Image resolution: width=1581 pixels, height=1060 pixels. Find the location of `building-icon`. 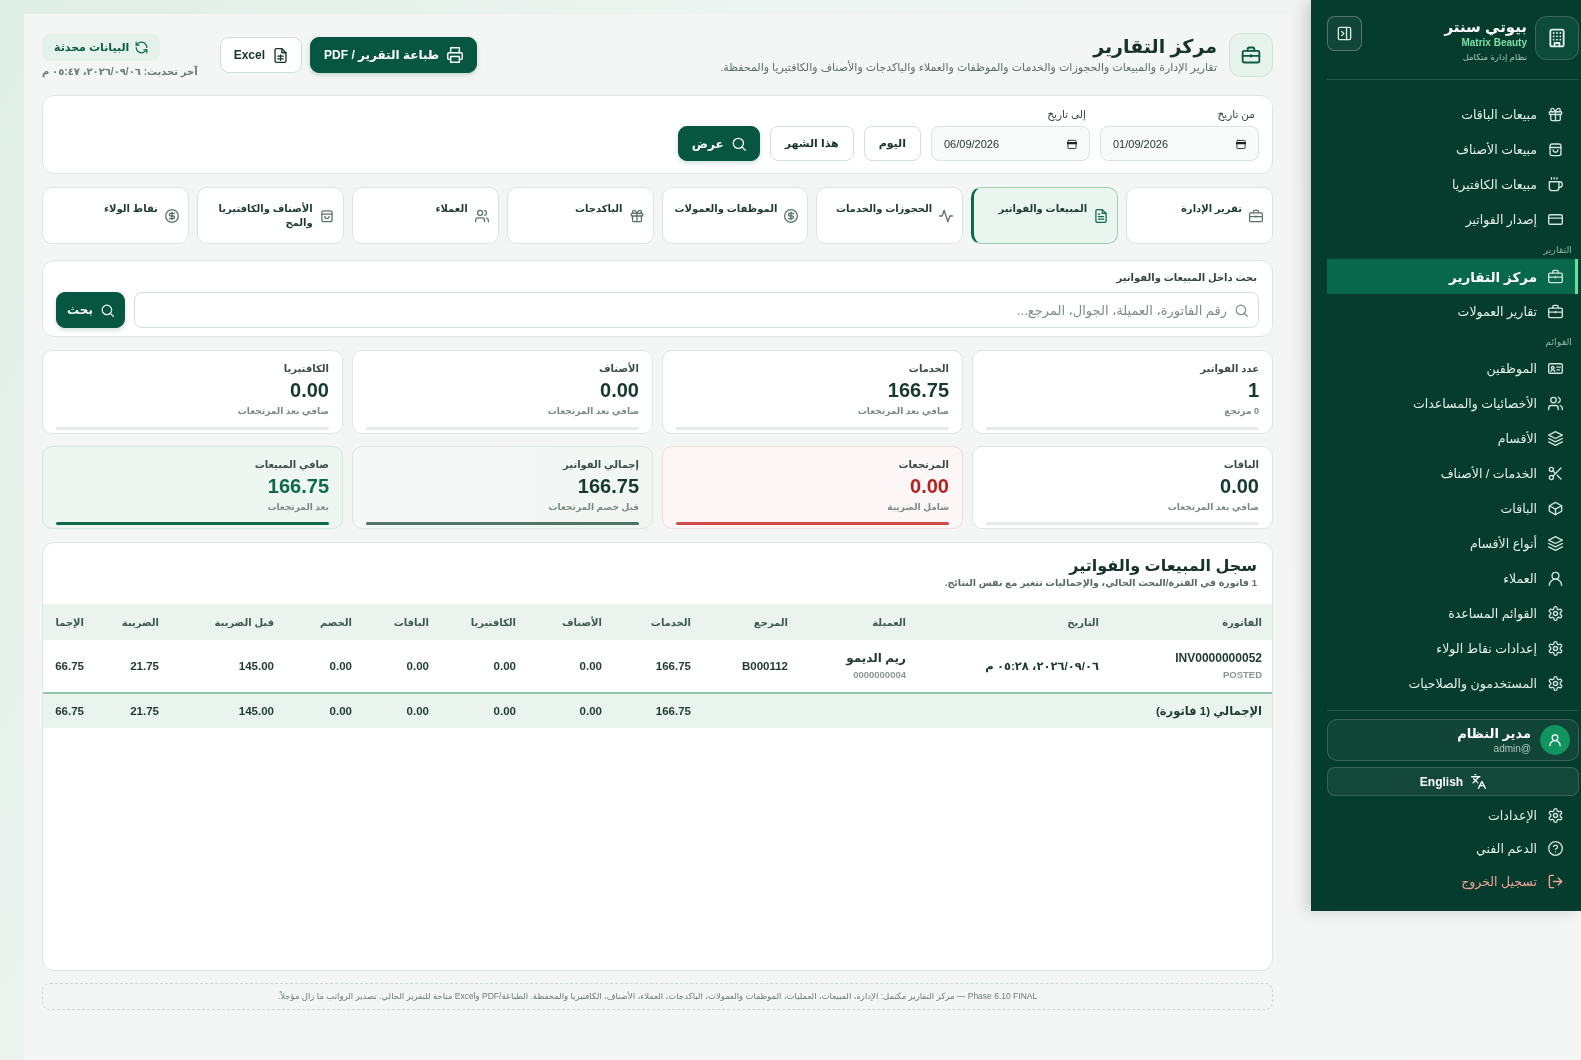

building-icon is located at coordinates (1557, 38).